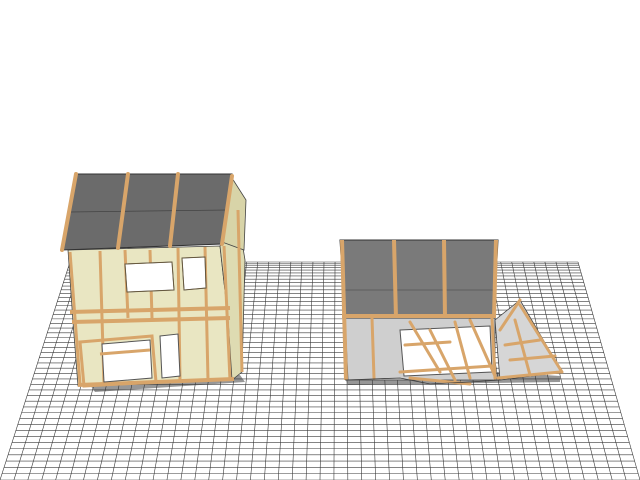  Describe the element at coordinates (153, 282) in the screenshot. I see `left-house` at that location.